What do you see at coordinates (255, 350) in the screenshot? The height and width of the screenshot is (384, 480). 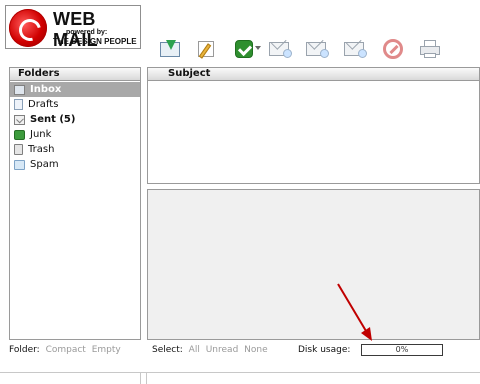 I see `select-none-link: None` at bounding box center [255, 350].